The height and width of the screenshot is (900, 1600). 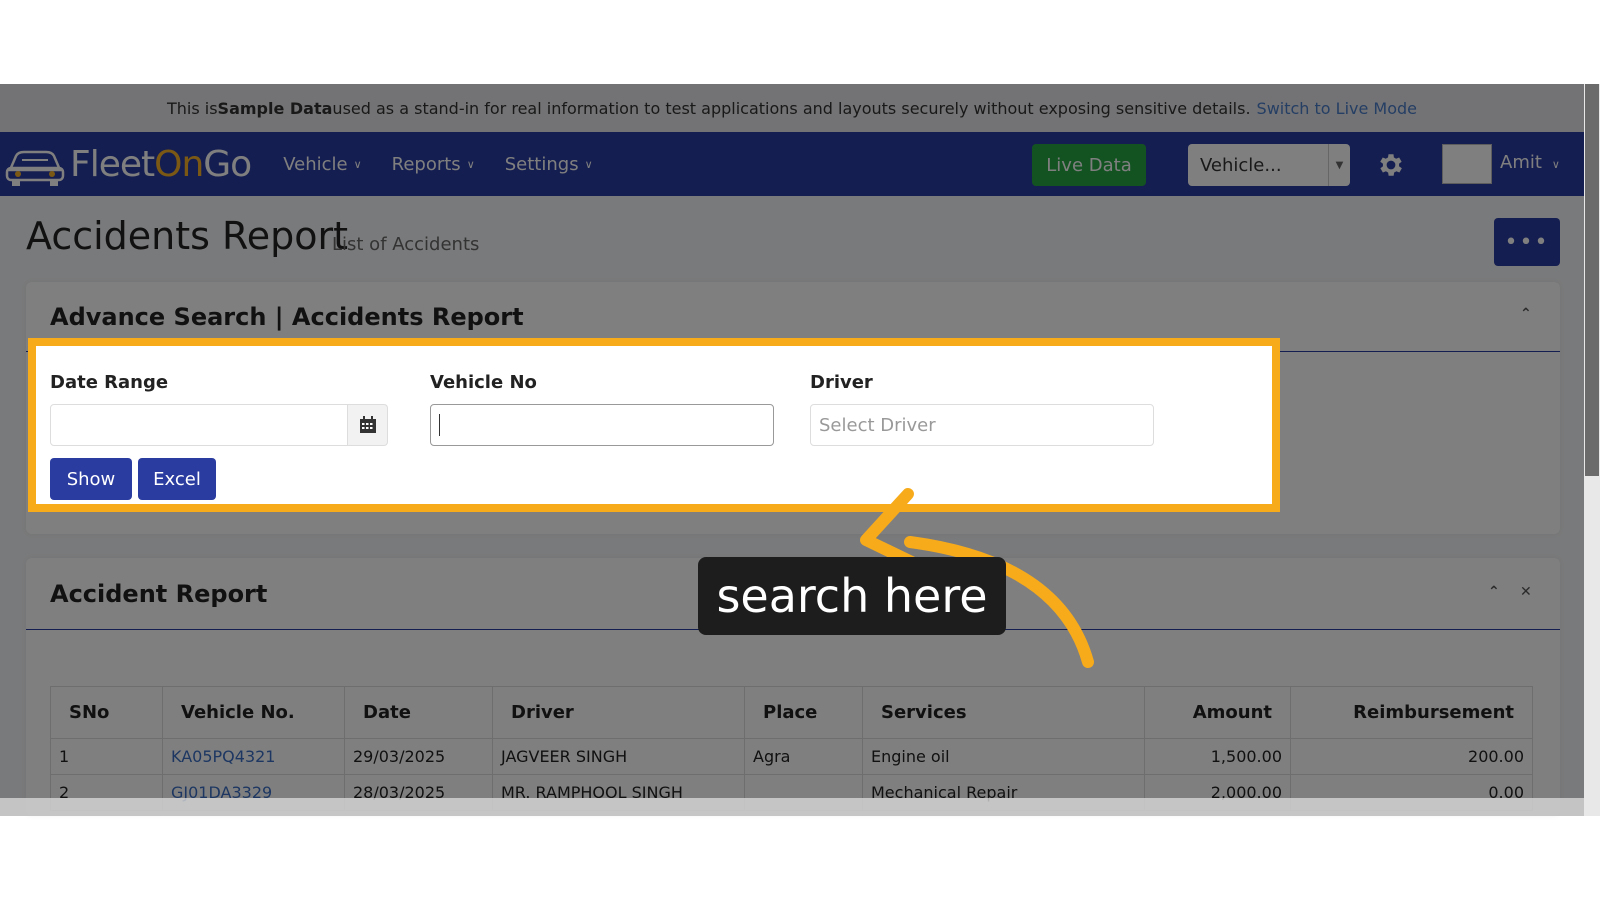 What do you see at coordinates (852, 596) in the screenshot?
I see `tutorial-tooltip: search here` at bounding box center [852, 596].